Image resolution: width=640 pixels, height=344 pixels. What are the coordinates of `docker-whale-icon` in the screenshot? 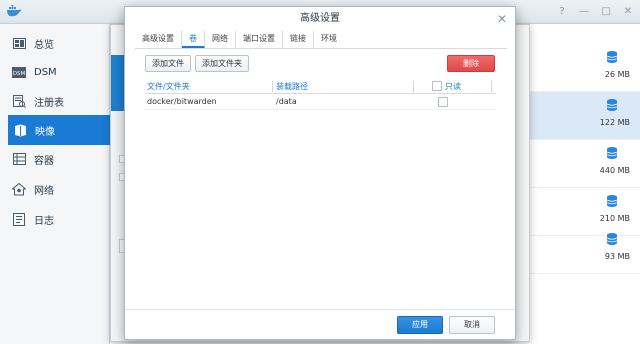 It's located at (14, 11).